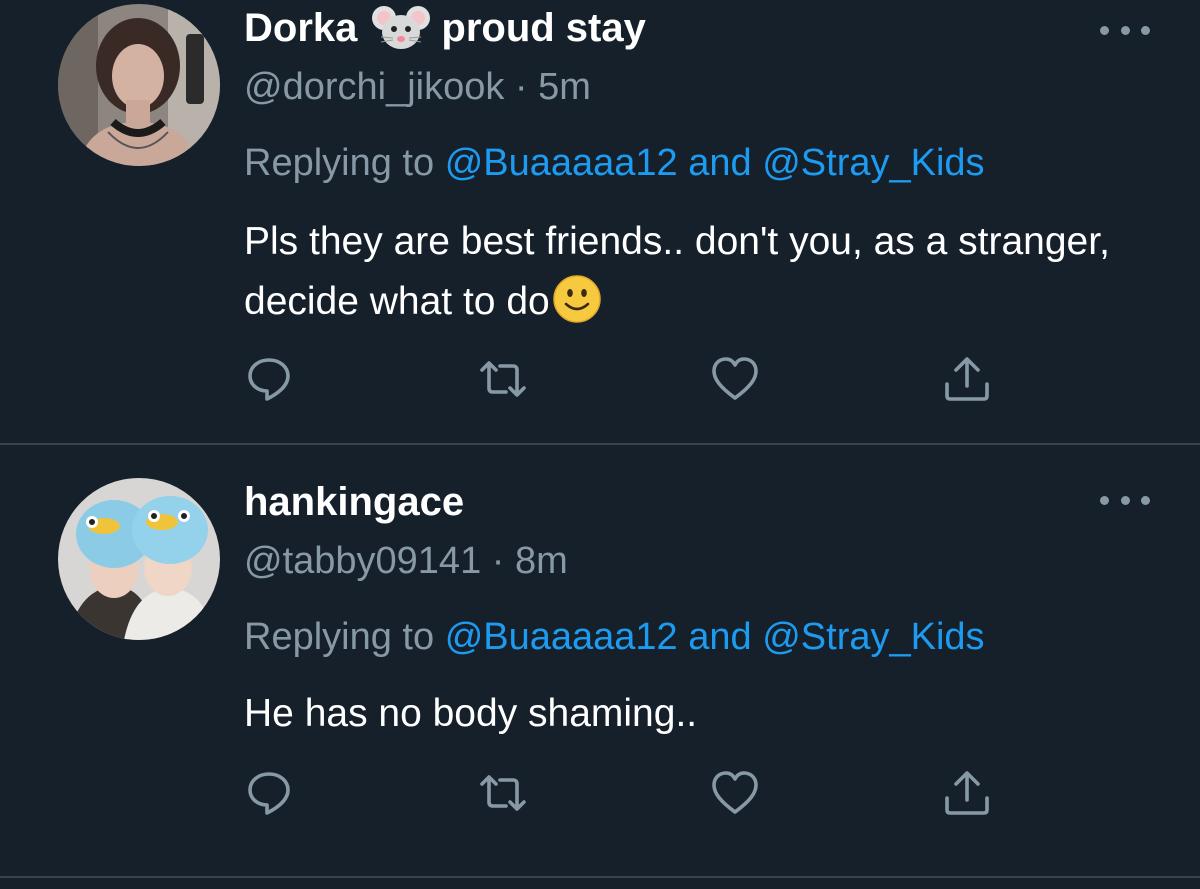 The height and width of the screenshot is (889, 1200). I want to click on display-name-text: hankingace, so click(354, 502).